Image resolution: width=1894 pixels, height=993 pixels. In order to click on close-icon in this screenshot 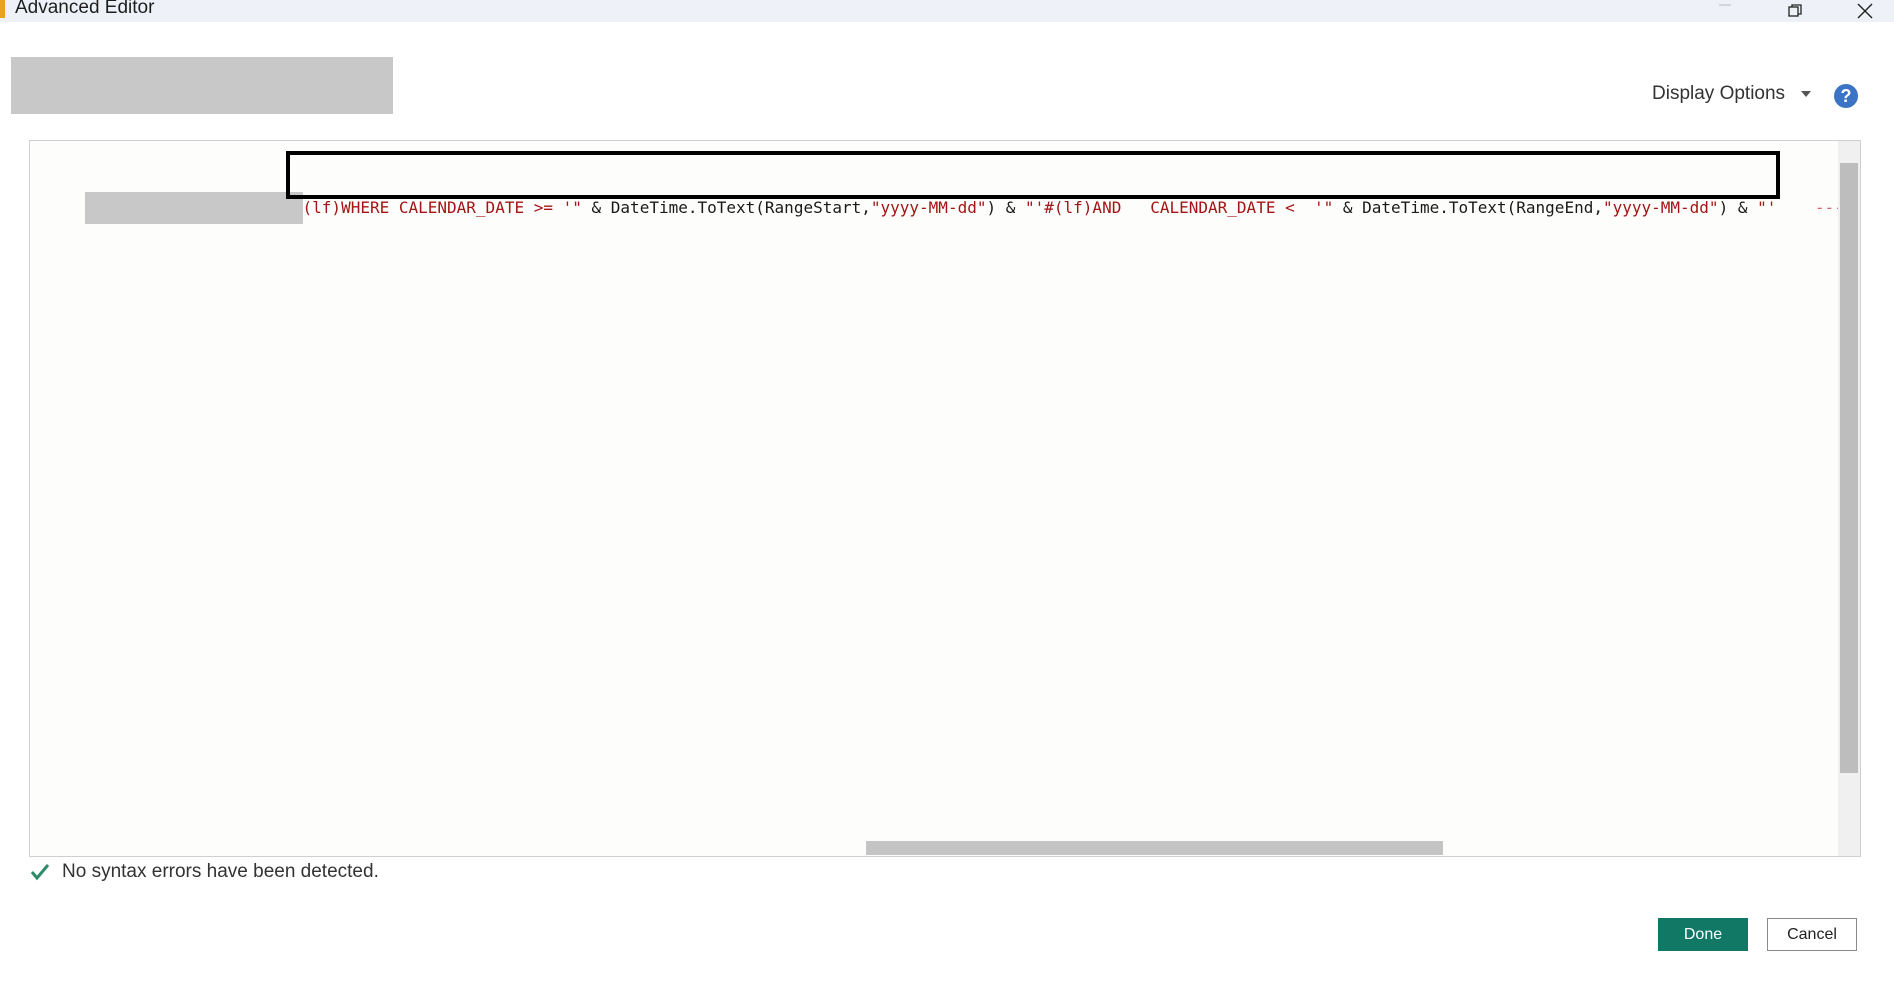, I will do `click(1865, 11)`.